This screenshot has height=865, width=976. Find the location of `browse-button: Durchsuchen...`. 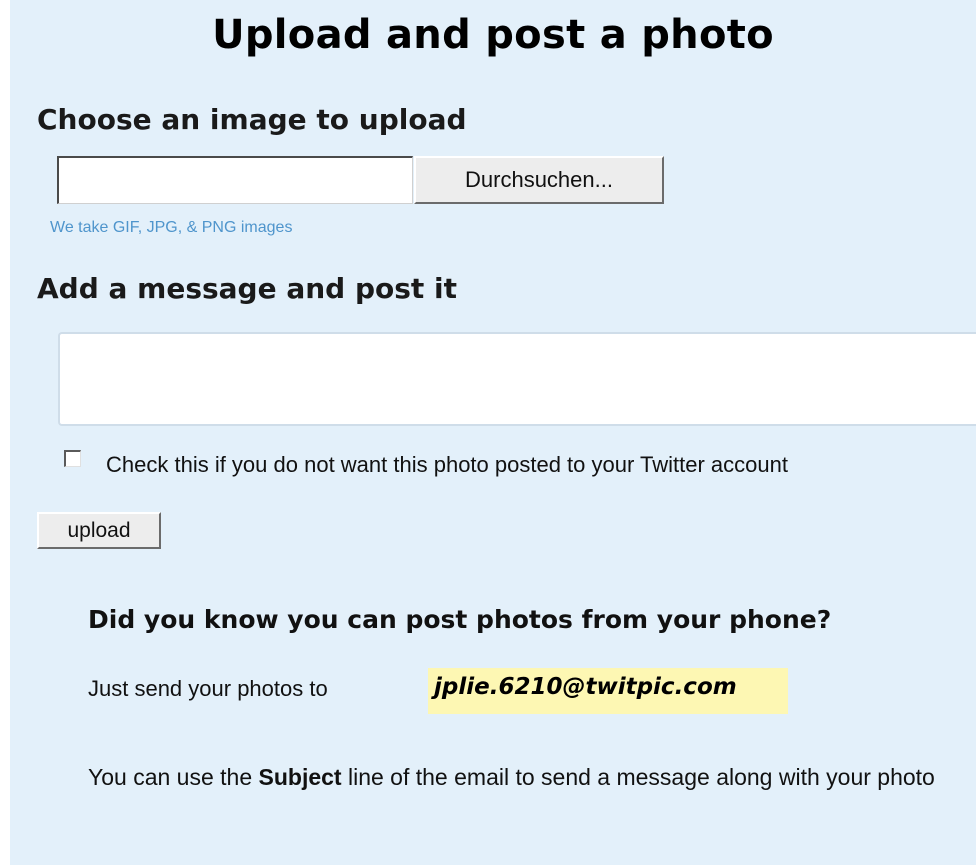

browse-button: Durchsuchen... is located at coordinates (539, 180).